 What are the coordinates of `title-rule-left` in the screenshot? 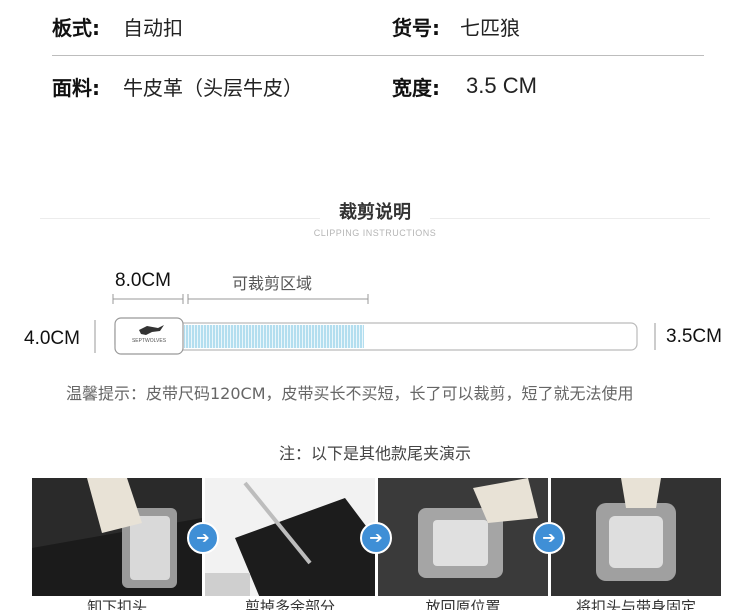 It's located at (180, 218).